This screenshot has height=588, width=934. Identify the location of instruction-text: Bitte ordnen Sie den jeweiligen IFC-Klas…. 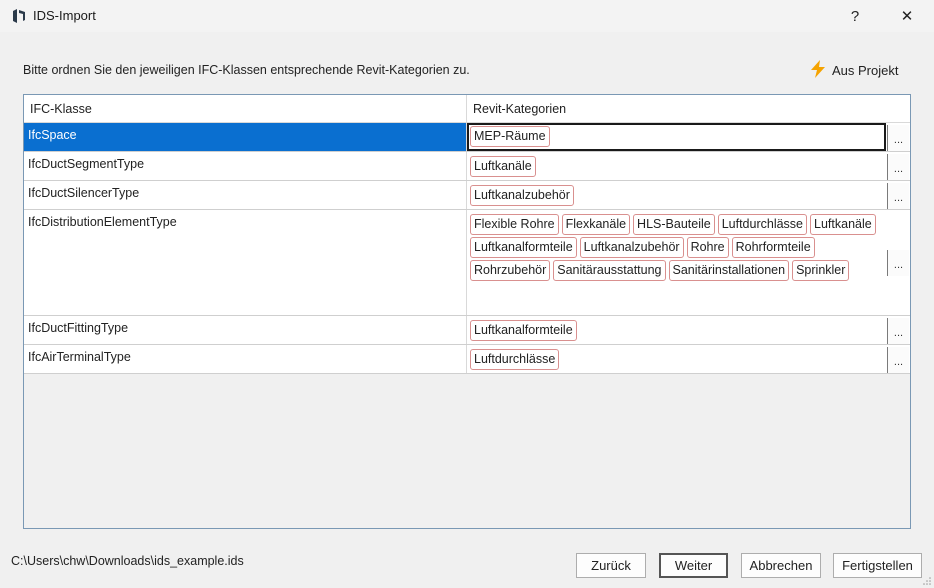
(246, 70).